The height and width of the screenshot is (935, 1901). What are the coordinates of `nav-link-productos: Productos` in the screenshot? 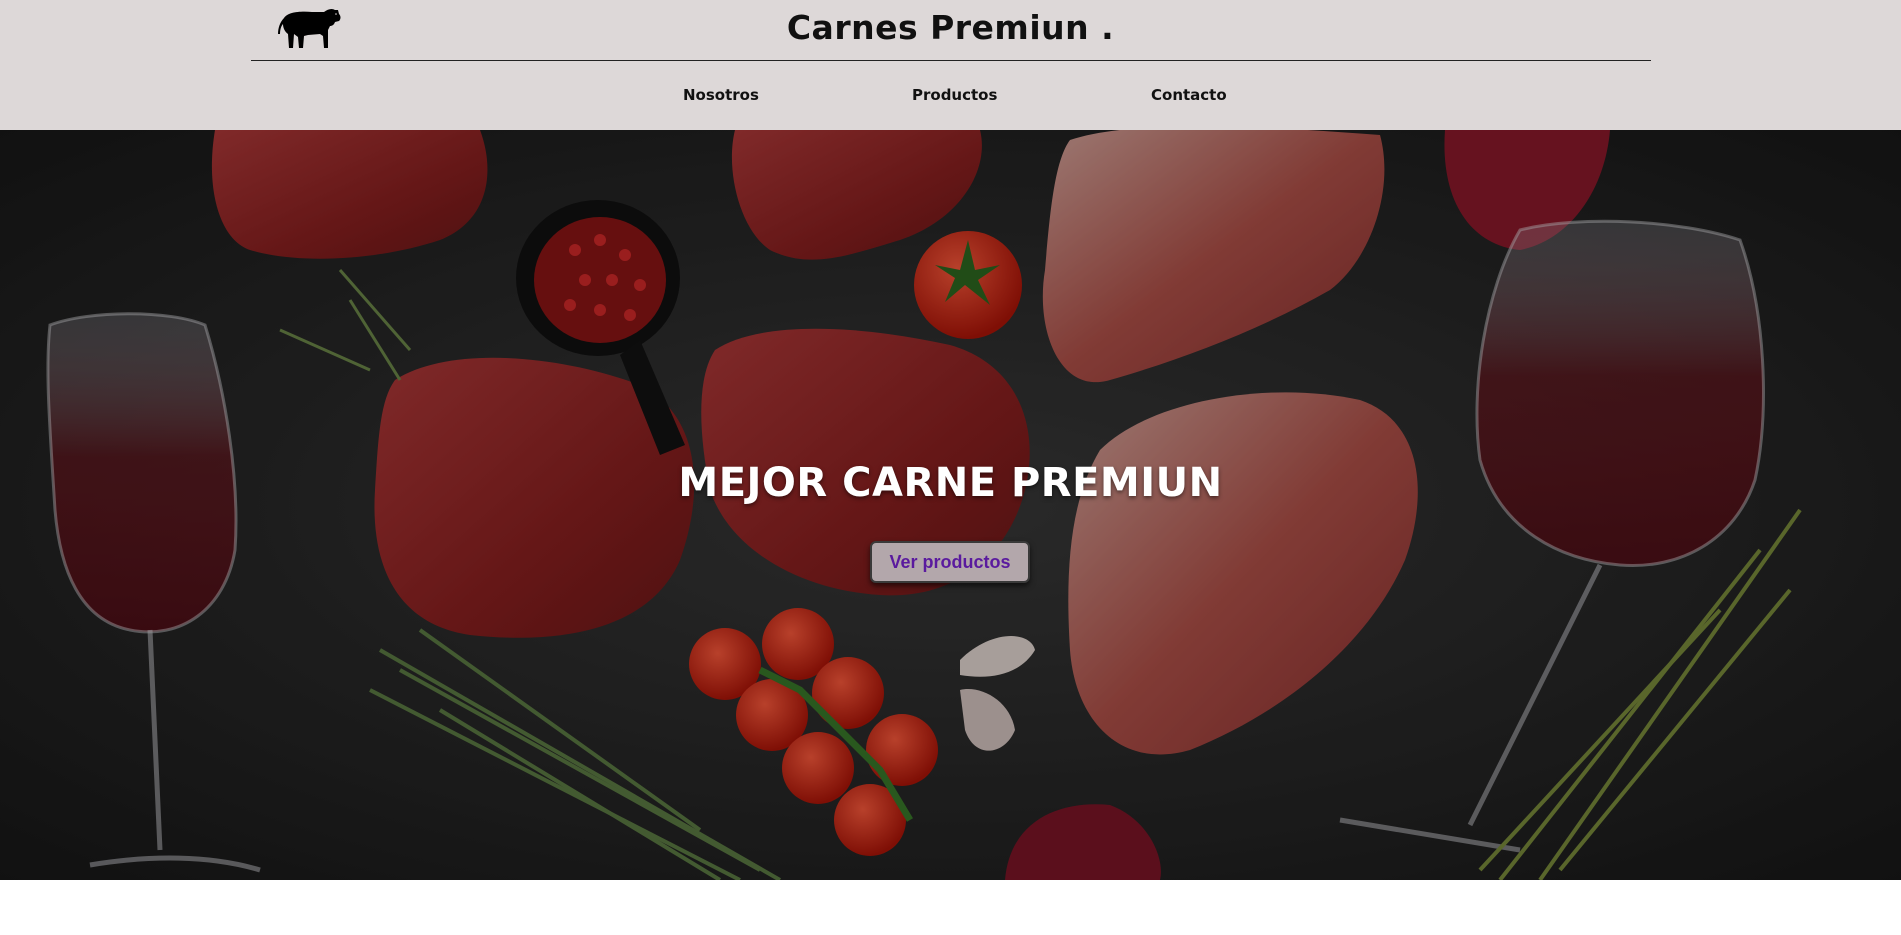 It's located at (954, 95).